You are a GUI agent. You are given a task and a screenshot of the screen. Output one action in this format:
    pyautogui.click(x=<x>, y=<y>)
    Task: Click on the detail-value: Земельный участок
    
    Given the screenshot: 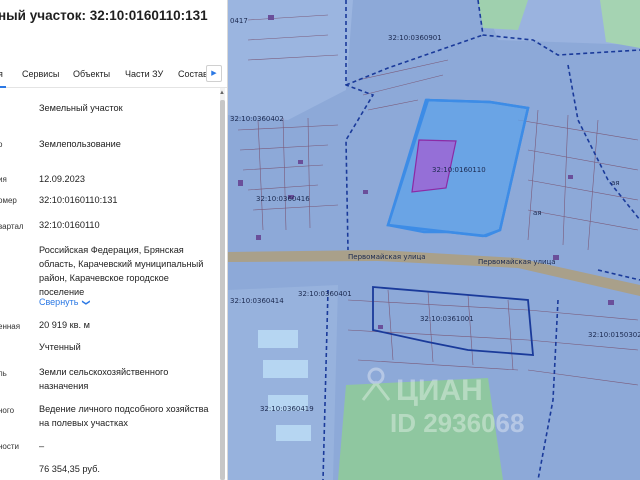 What is the action you would take?
    pyautogui.click(x=81, y=108)
    